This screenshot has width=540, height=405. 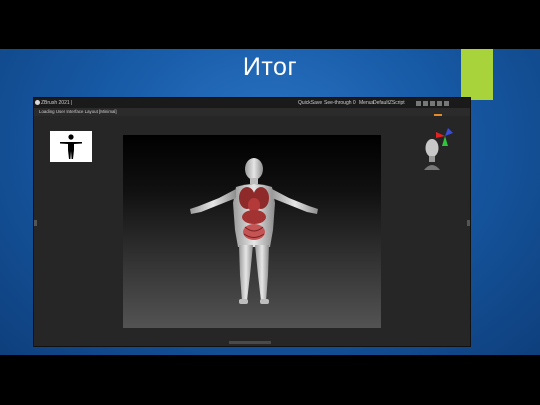 I want to click on left-tray-handle, so click(x=35, y=223).